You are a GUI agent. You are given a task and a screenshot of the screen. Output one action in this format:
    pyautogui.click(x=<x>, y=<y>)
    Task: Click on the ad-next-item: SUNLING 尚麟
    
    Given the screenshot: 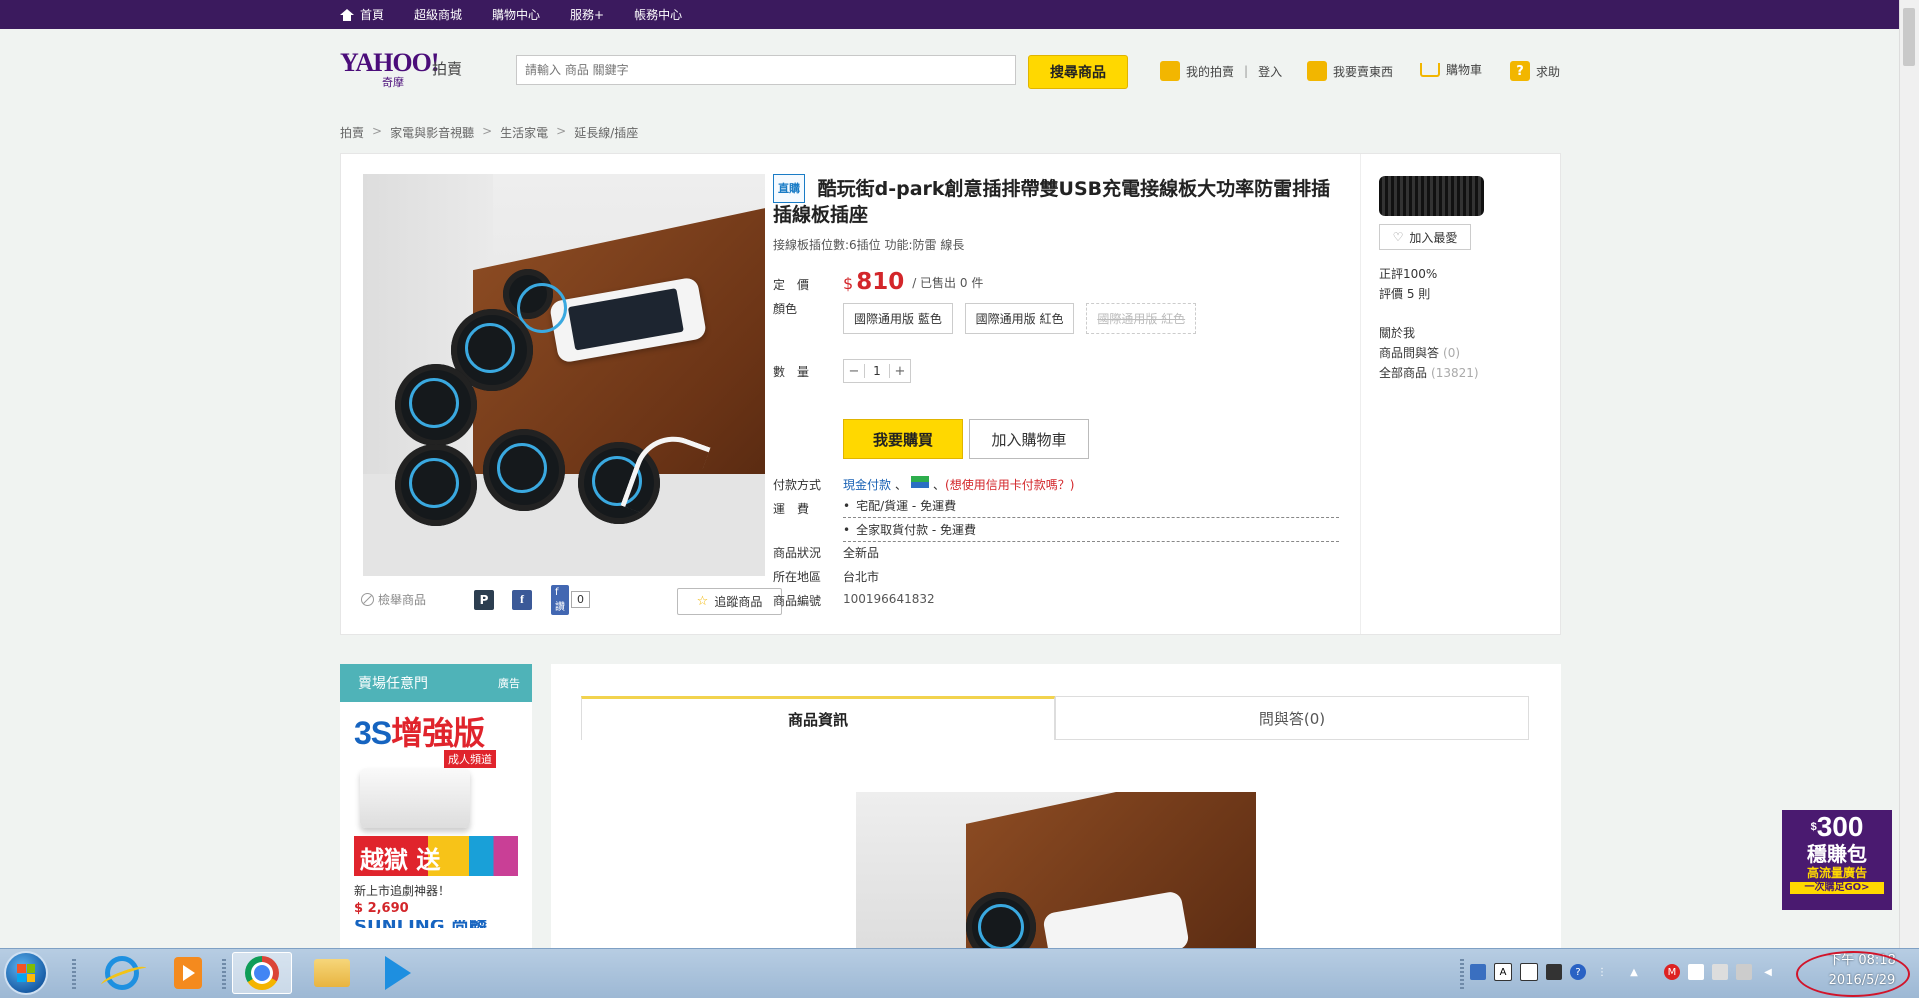 What is the action you would take?
    pyautogui.click(x=436, y=924)
    